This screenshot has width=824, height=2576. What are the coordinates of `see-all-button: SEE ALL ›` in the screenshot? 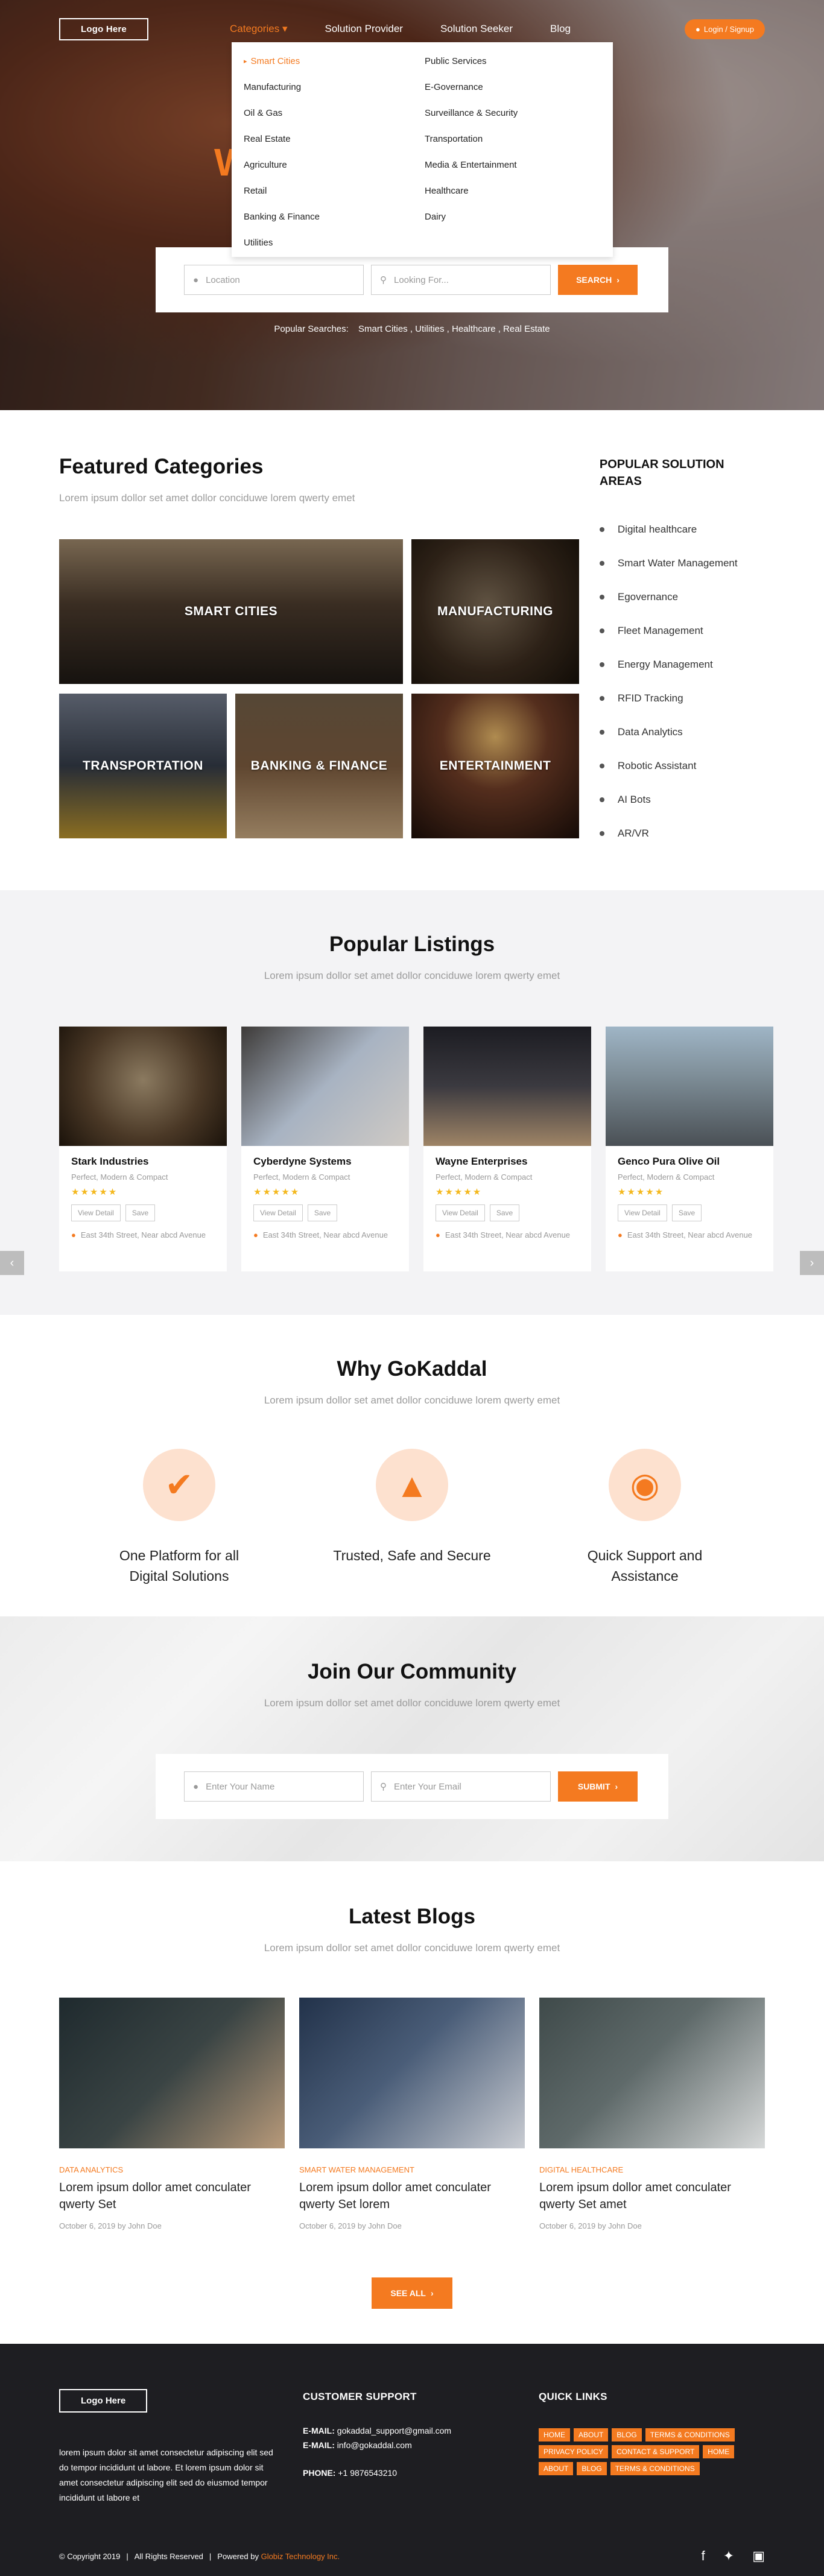 It's located at (412, 2293).